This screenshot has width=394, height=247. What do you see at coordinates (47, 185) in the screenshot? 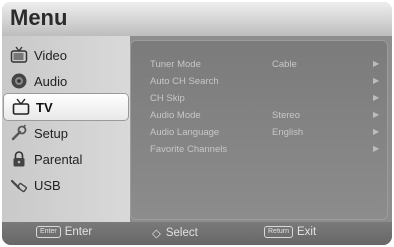
I see `sidebar-item-label: USB` at bounding box center [47, 185].